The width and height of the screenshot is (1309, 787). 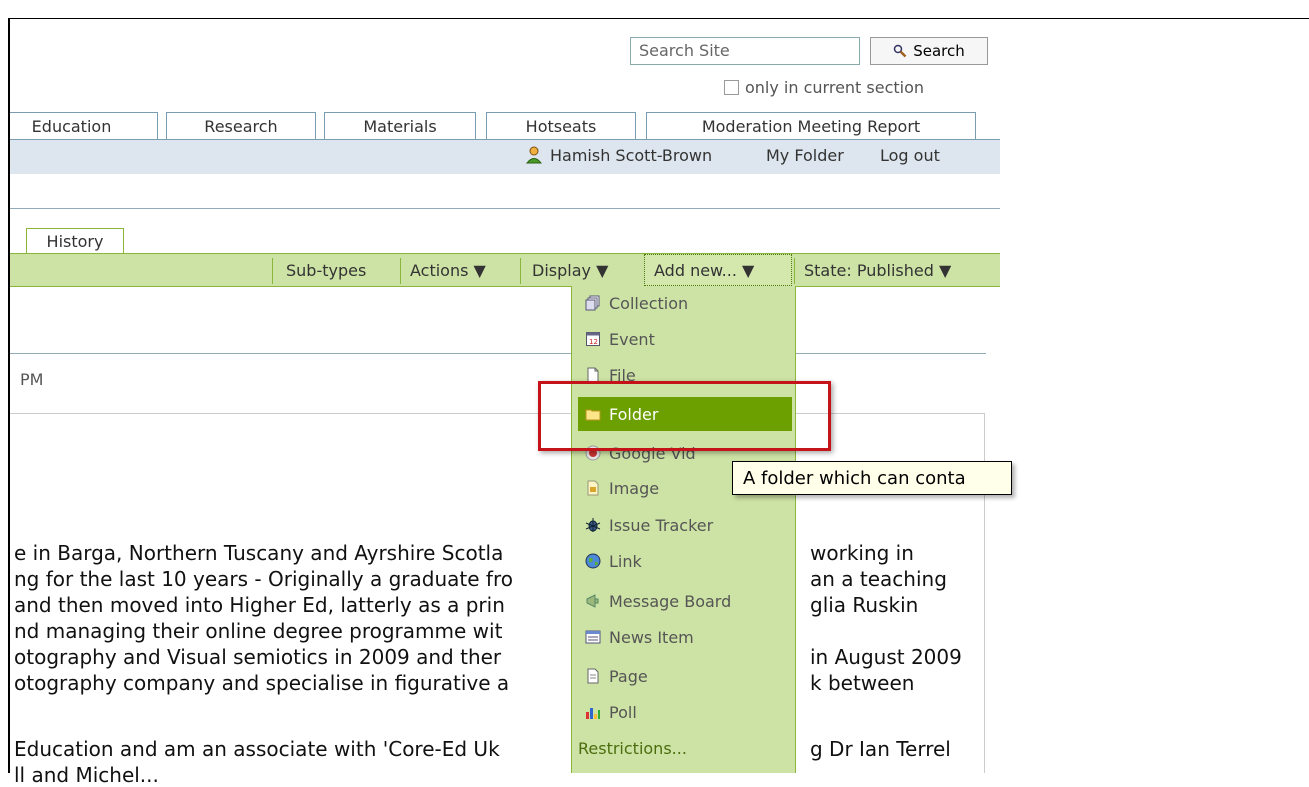 What do you see at coordinates (32, 379) in the screenshot?
I see `byline-time: PM` at bounding box center [32, 379].